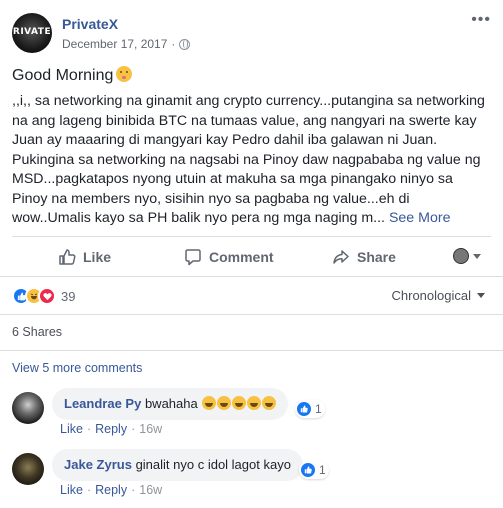  What do you see at coordinates (102, 403) in the screenshot?
I see `commenter-name: Leandrae Py` at bounding box center [102, 403].